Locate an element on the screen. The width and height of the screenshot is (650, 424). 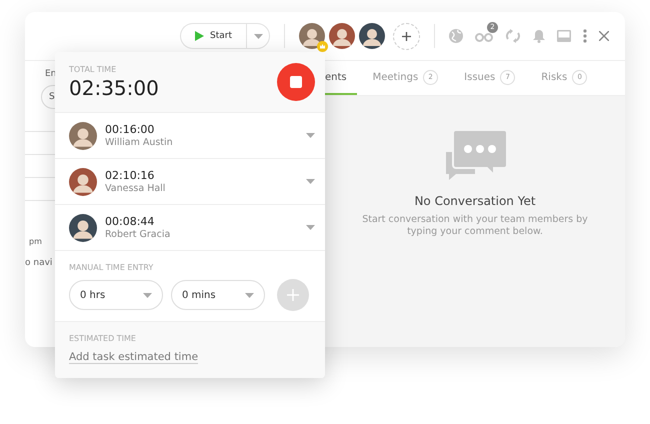
member-name: Vanessa Hall is located at coordinates (135, 188).